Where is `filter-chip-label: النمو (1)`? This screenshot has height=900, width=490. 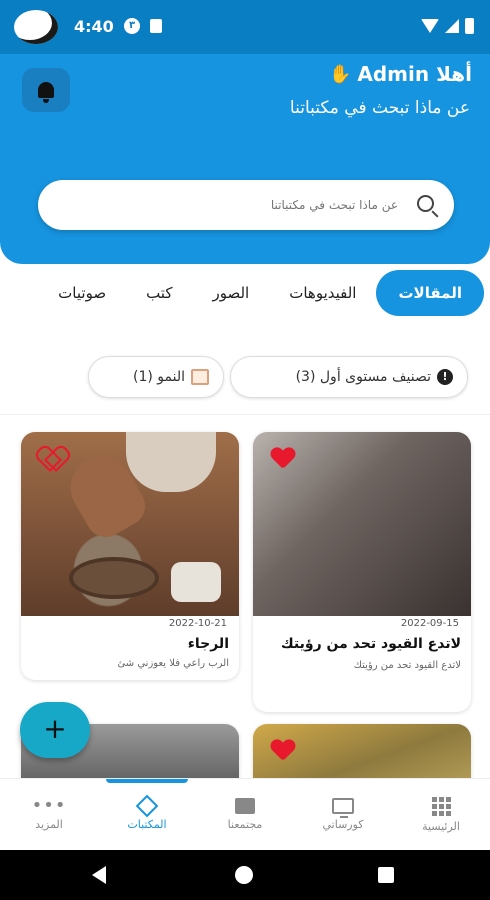 filter-chip-label: النمو (1) is located at coordinates (158, 377).